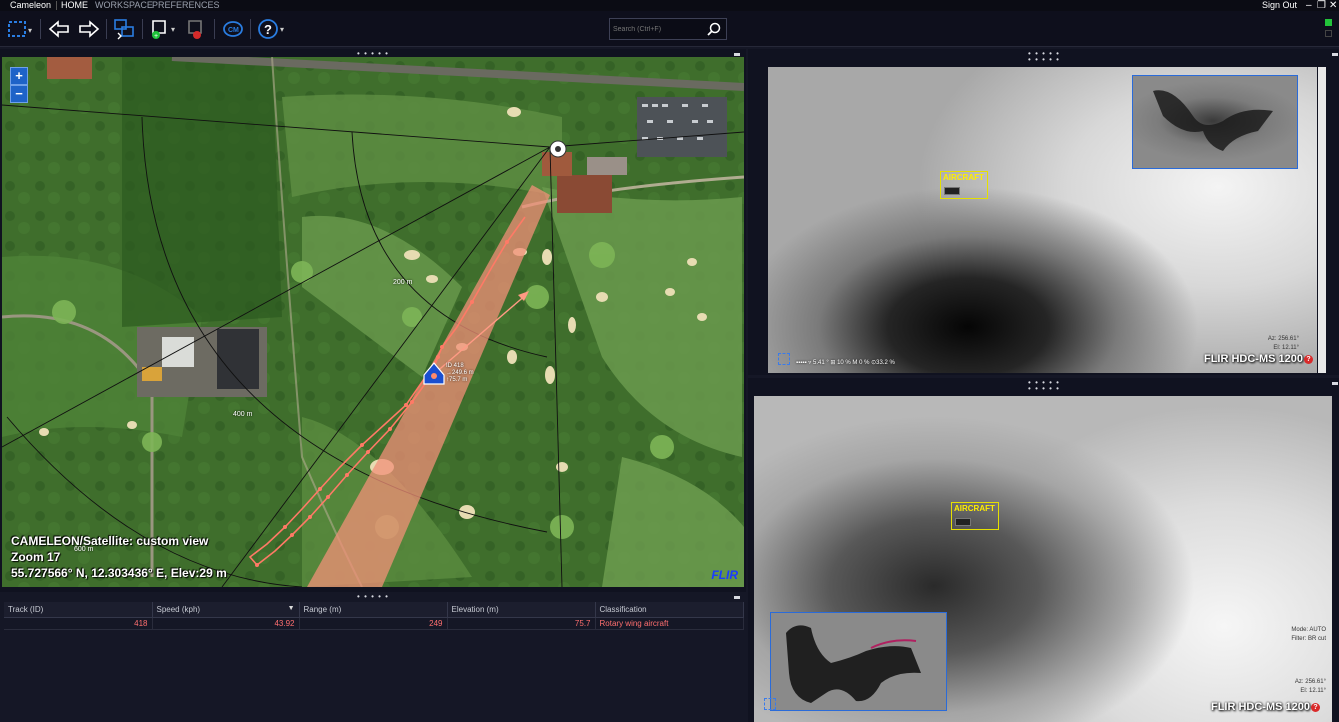 Image resolution: width=1339 pixels, height=722 pixels. What do you see at coordinates (1308, 634) in the screenshot?
I see `camera-2-mode-stats: Mode: AUTO Filter: BR cut` at bounding box center [1308, 634].